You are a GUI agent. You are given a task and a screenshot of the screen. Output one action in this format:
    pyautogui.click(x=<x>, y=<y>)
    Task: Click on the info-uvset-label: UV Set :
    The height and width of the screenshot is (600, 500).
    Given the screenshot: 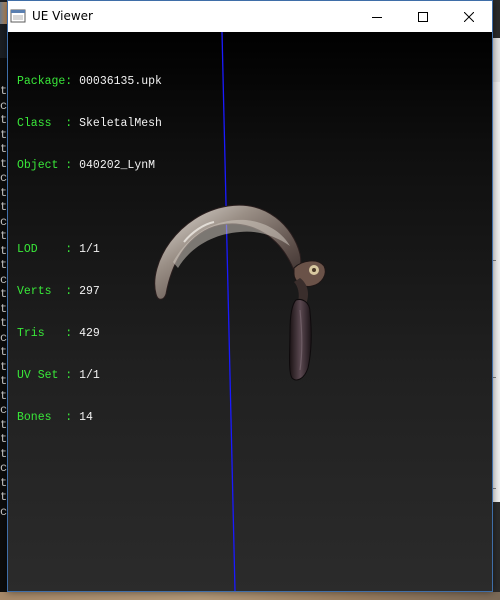 What is the action you would take?
    pyautogui.click(x=48, y=375)
    